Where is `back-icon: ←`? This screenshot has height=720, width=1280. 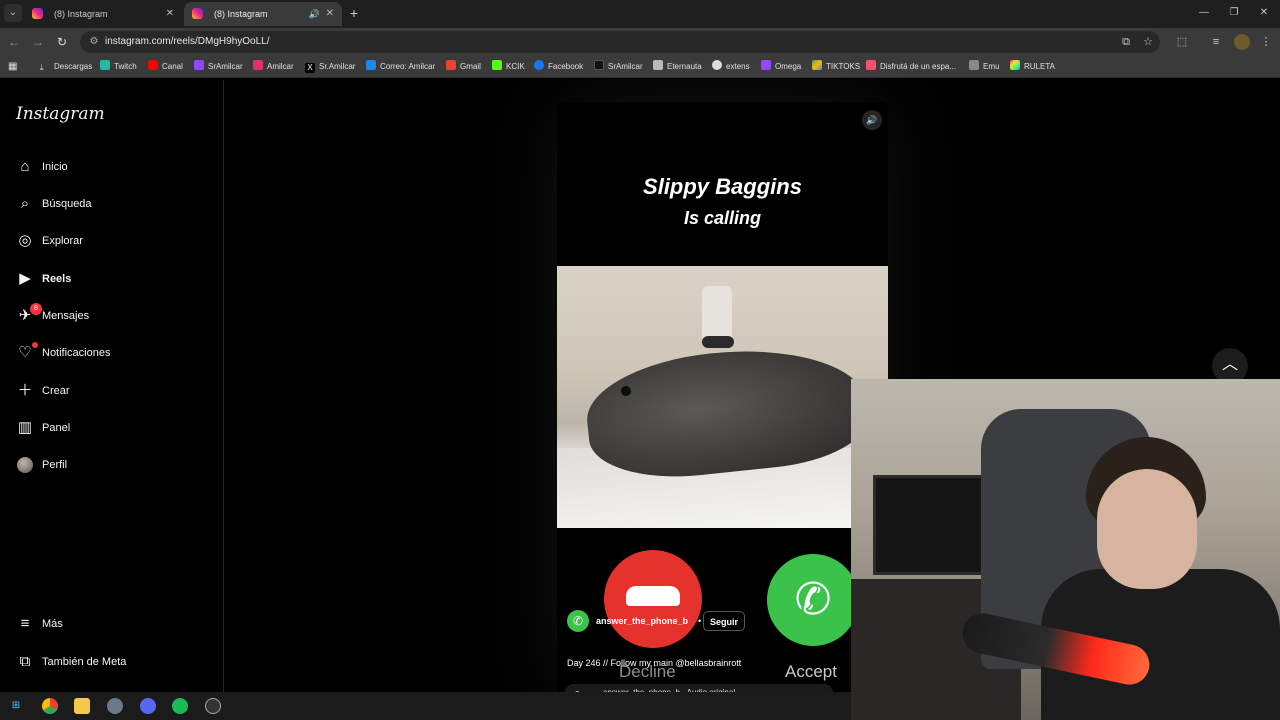 back-icon: ← is located at coordinates (14, 42).